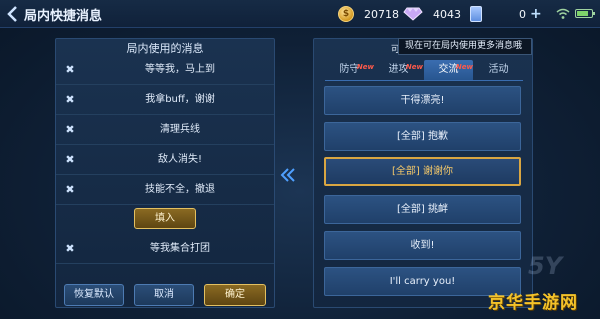  What do you see at coordinates (235, 295) in the screenshot?
I see `confirm-button: 确定` at bounding box center [235, 295].